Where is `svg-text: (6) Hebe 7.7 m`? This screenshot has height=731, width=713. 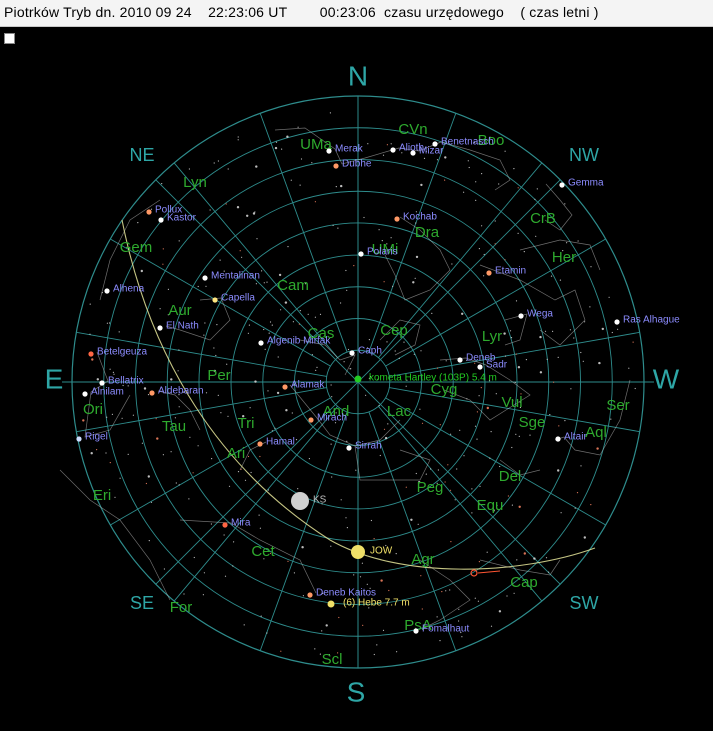
svg-text: (6) Hebe 7.7 m is located at coordinates (376, 603).